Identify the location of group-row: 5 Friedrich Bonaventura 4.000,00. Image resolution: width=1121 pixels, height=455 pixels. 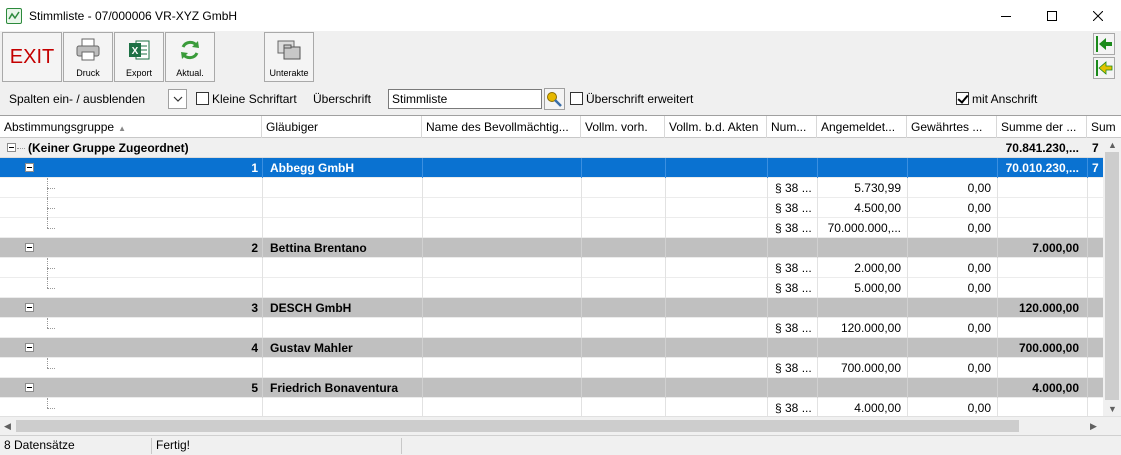
(551, 388).